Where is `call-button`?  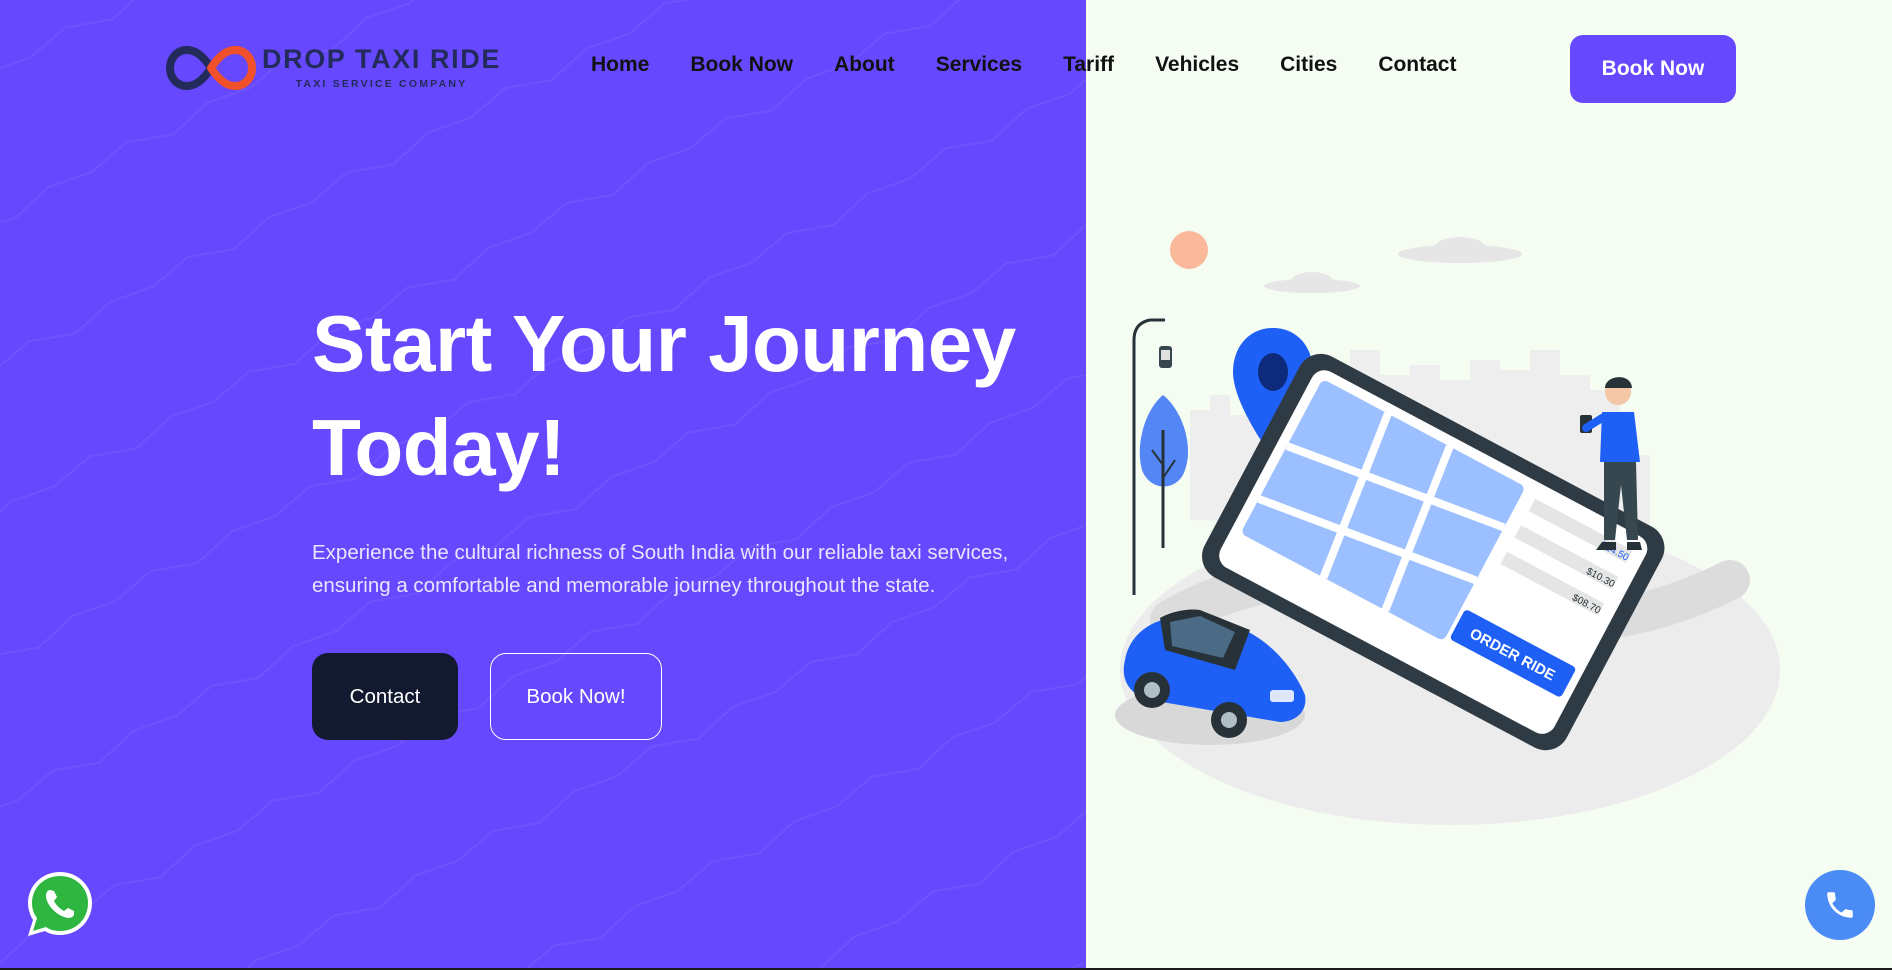
call-button is located at coordinates (1840, 905).